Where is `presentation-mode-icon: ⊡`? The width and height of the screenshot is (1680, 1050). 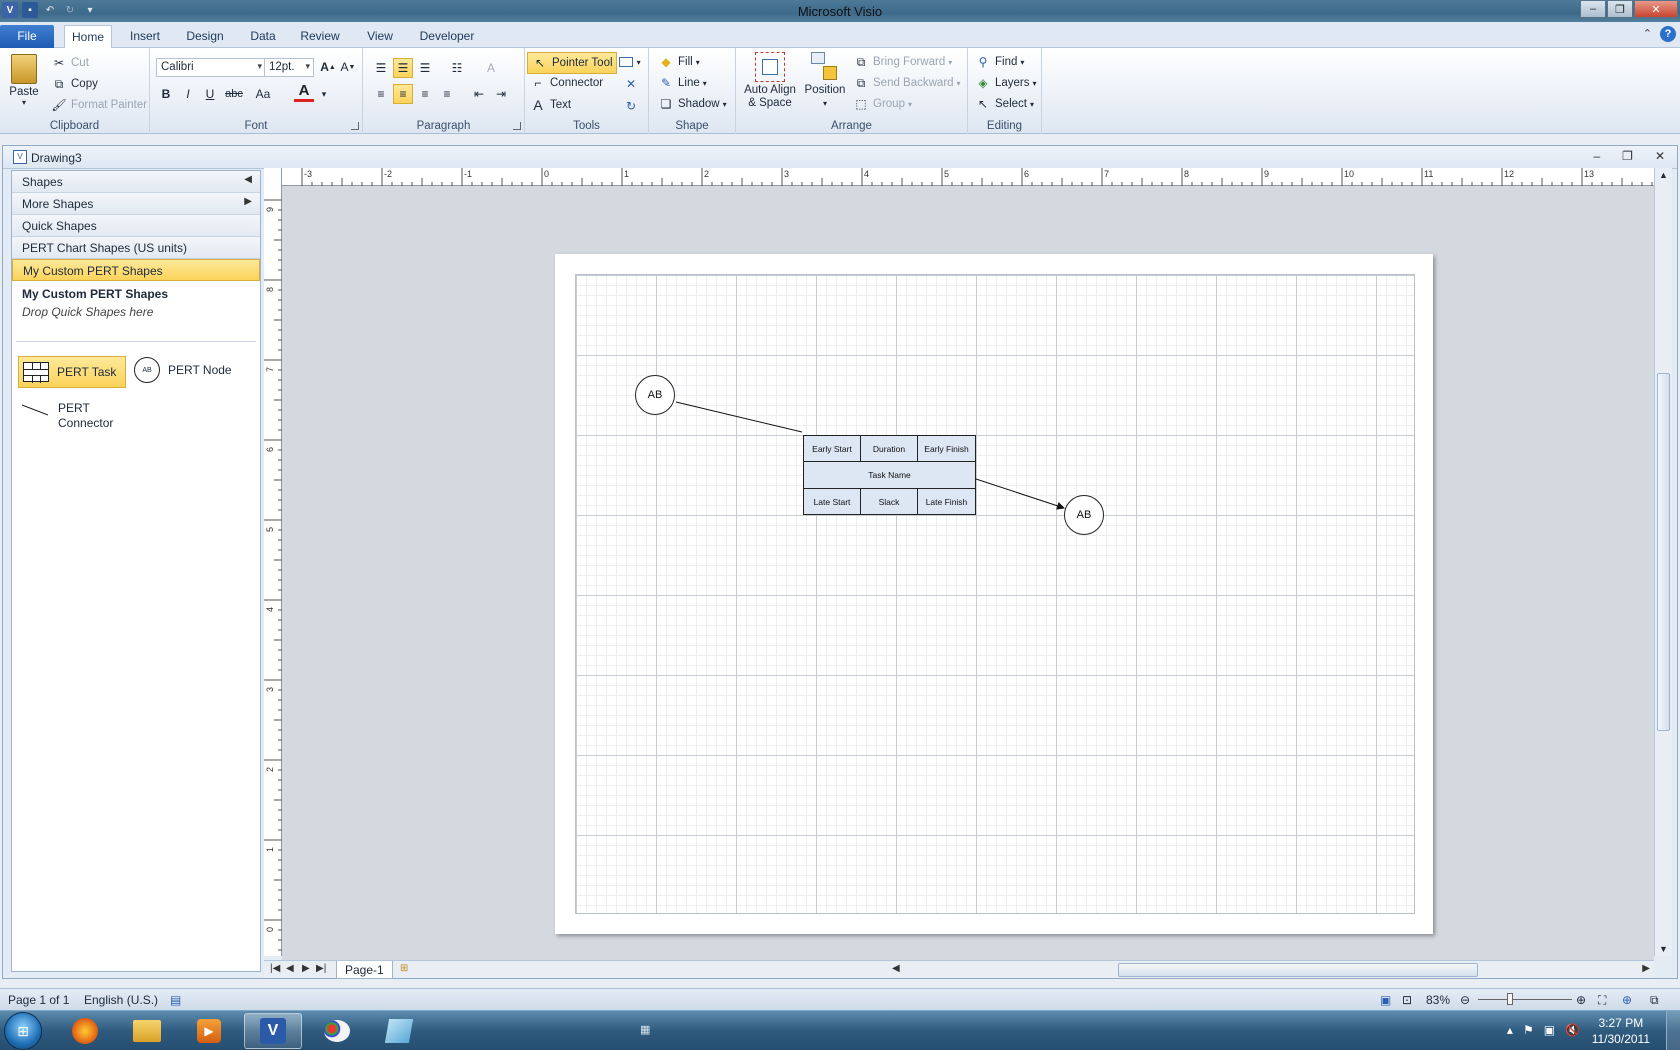
presentation-mode-icon: ⊡ is located at coordinates (1407, 1000).